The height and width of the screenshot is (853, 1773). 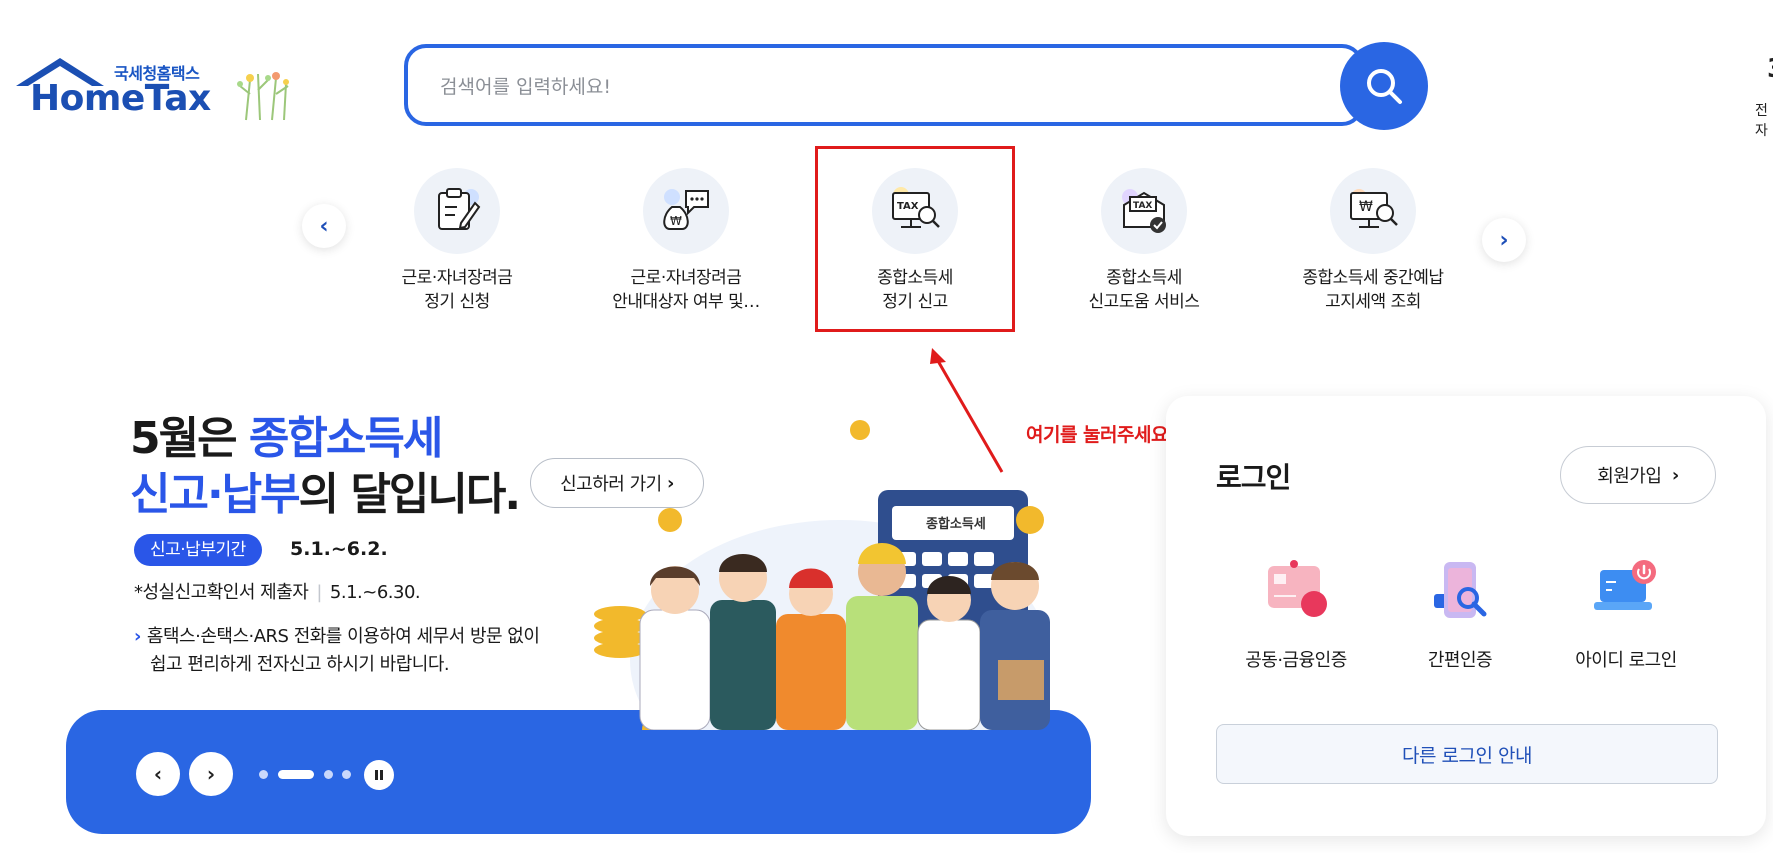 What do you see at coordinates (296, 774) in the screenshot?
I see `banner-page-dot-active` at bounding box center [296, 774].